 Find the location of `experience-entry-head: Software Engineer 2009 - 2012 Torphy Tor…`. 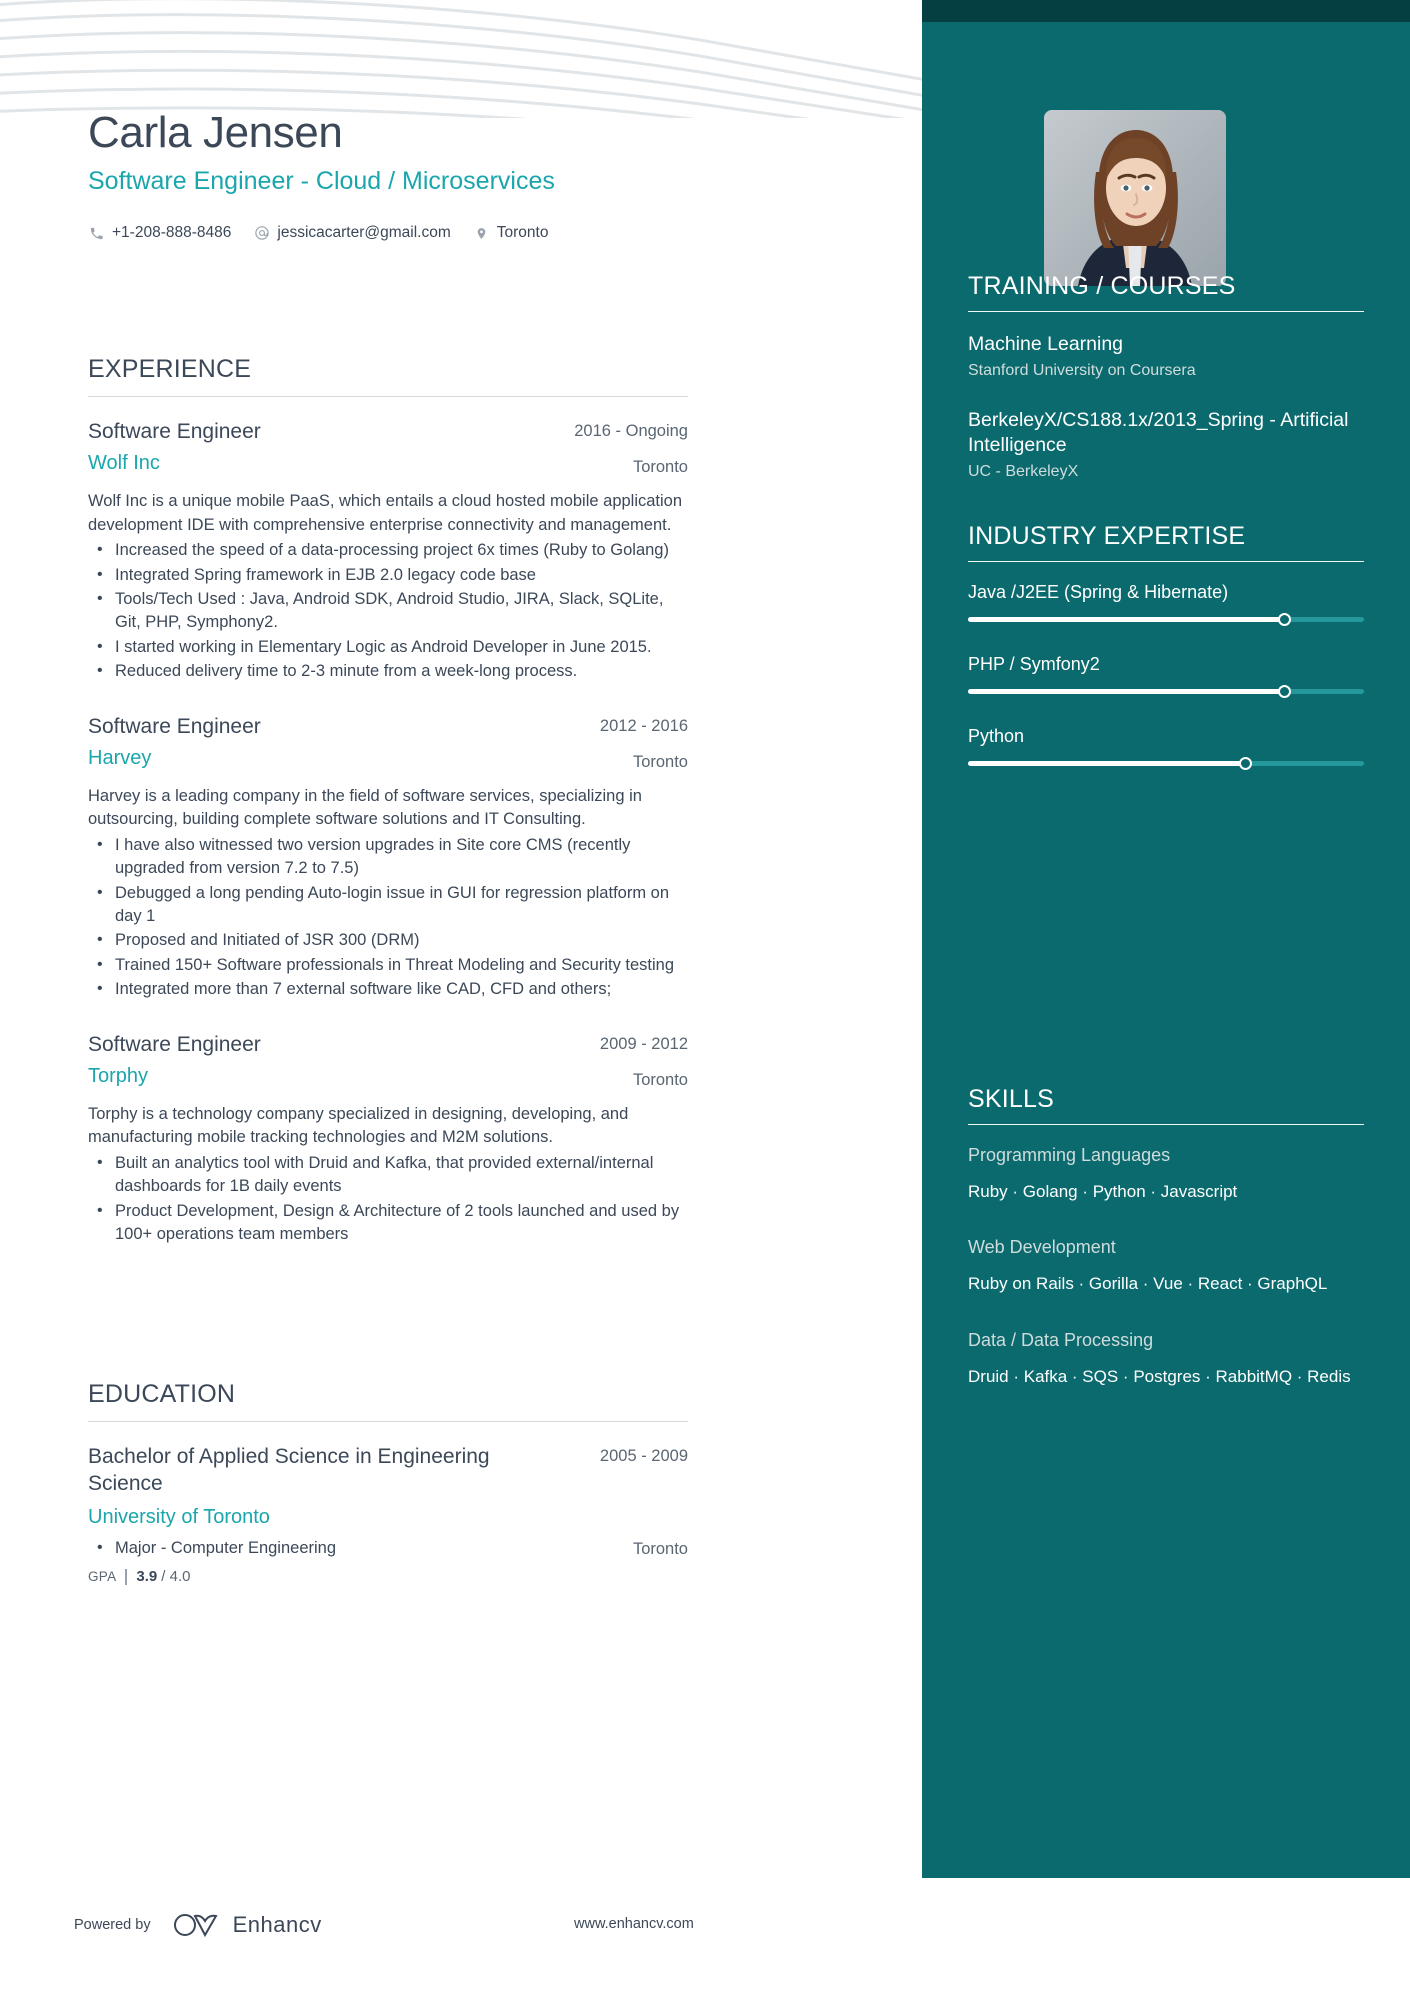

experience-entry-head: Software Engineer 2009 - 2012 Torphy Tor… is located at coordinates (388, 1060).